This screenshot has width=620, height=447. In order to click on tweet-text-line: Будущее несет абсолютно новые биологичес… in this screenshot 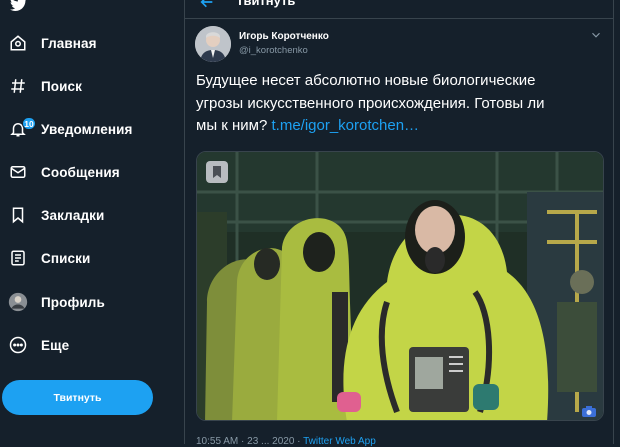, I will do `click(366, 80)`.